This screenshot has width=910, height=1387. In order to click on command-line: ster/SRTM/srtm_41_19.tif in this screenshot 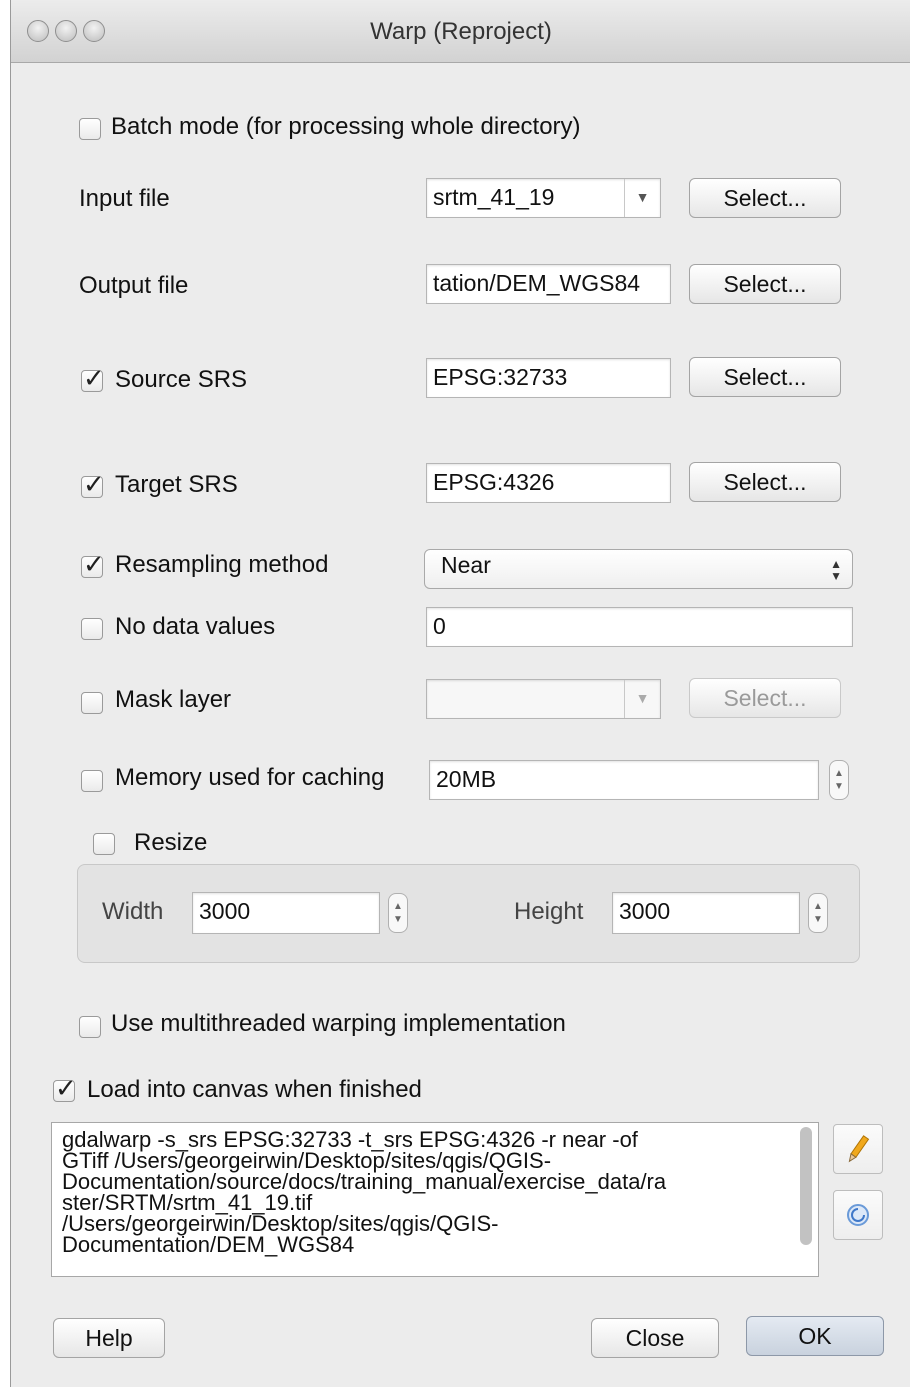, I will do `click(187, 1202)`.